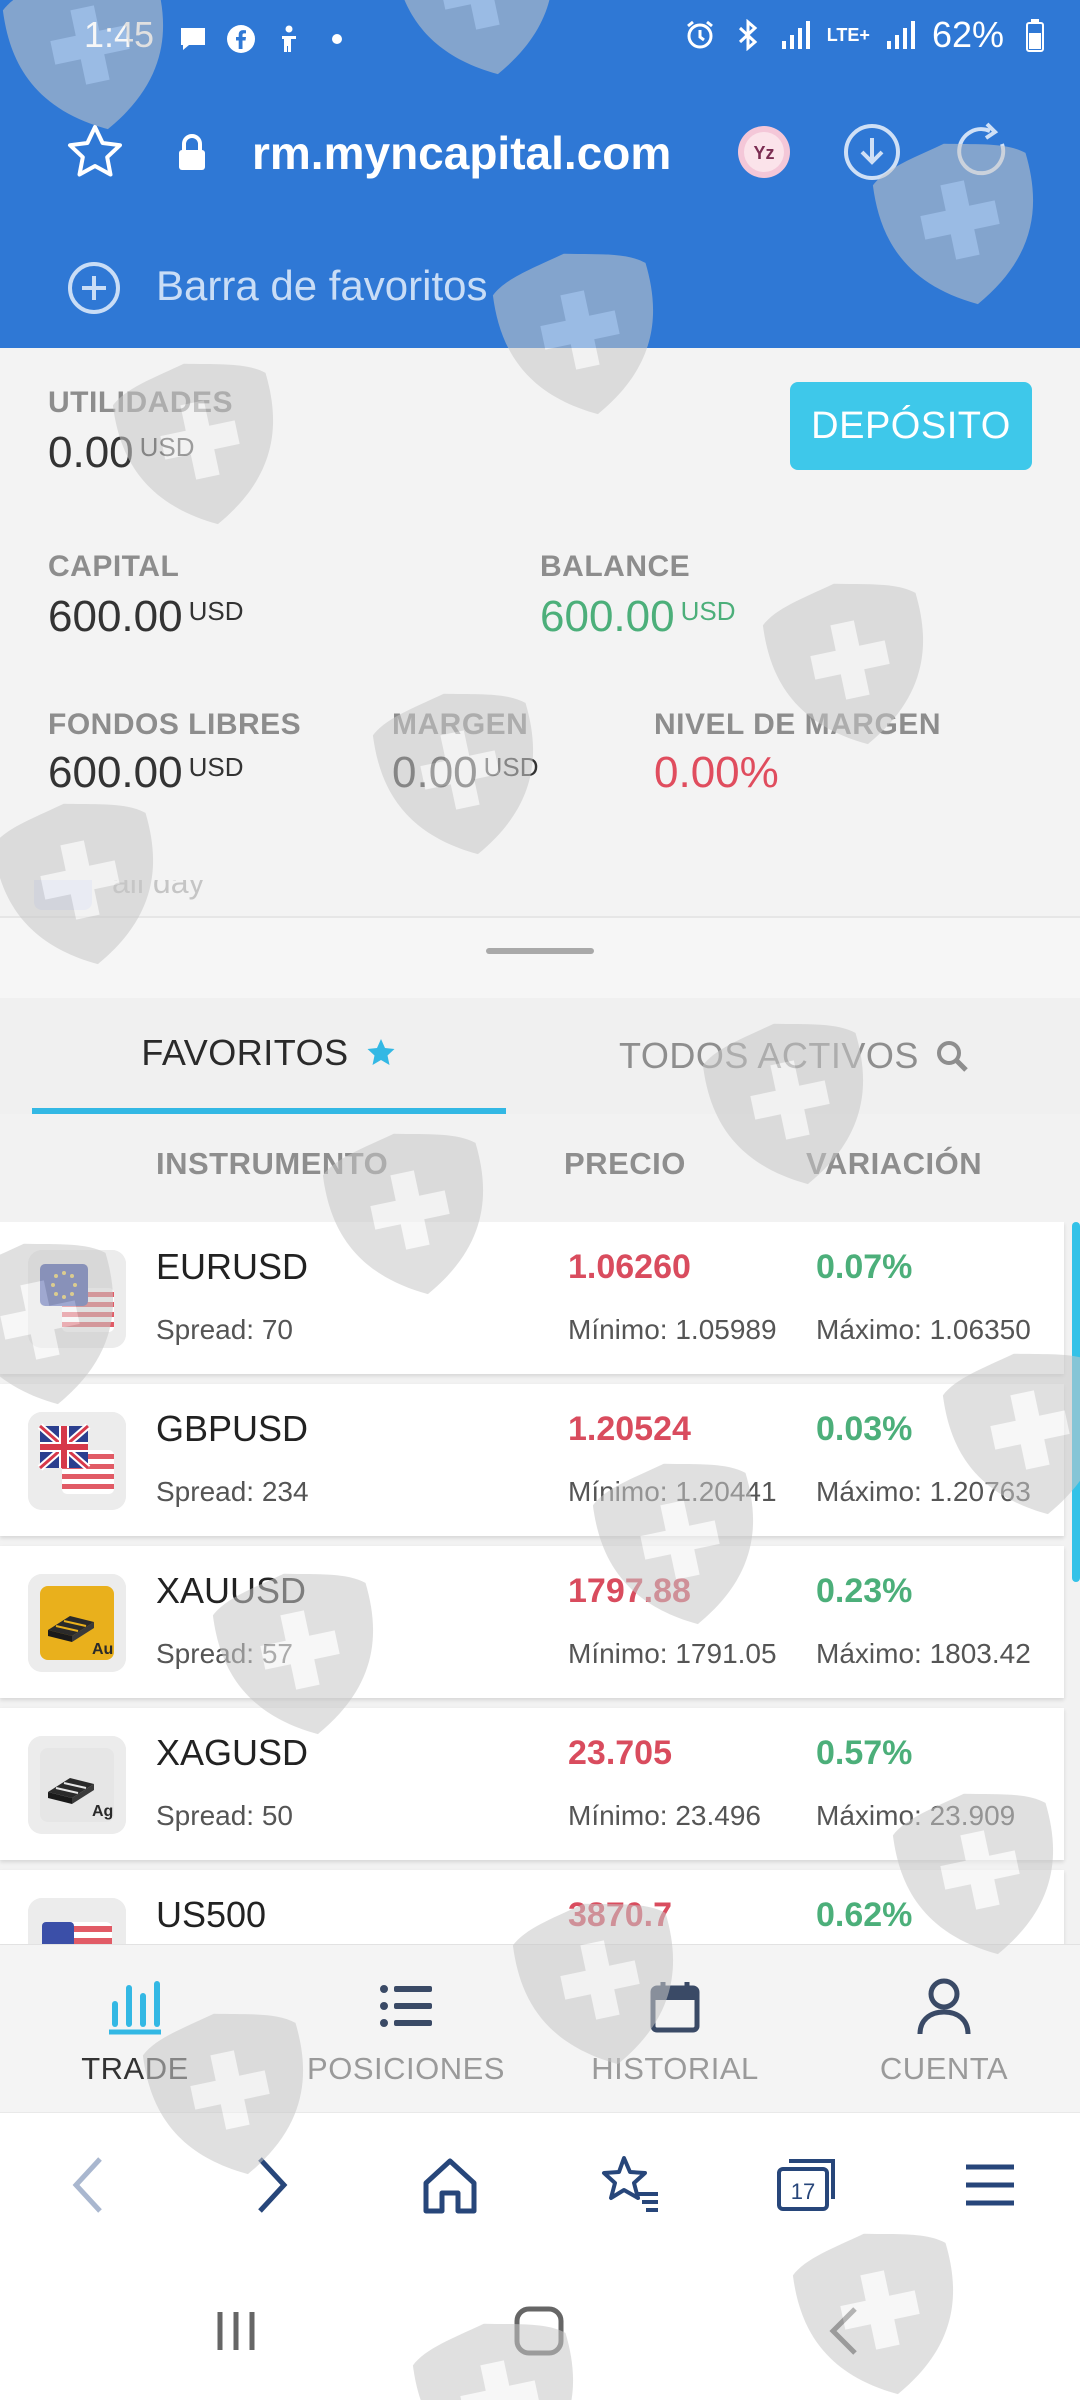  What do you see at coordinates (146, 772) in the screenshot?
I see `fondos-libres-value: 600.00 USD` at bounding box center [146, 772].